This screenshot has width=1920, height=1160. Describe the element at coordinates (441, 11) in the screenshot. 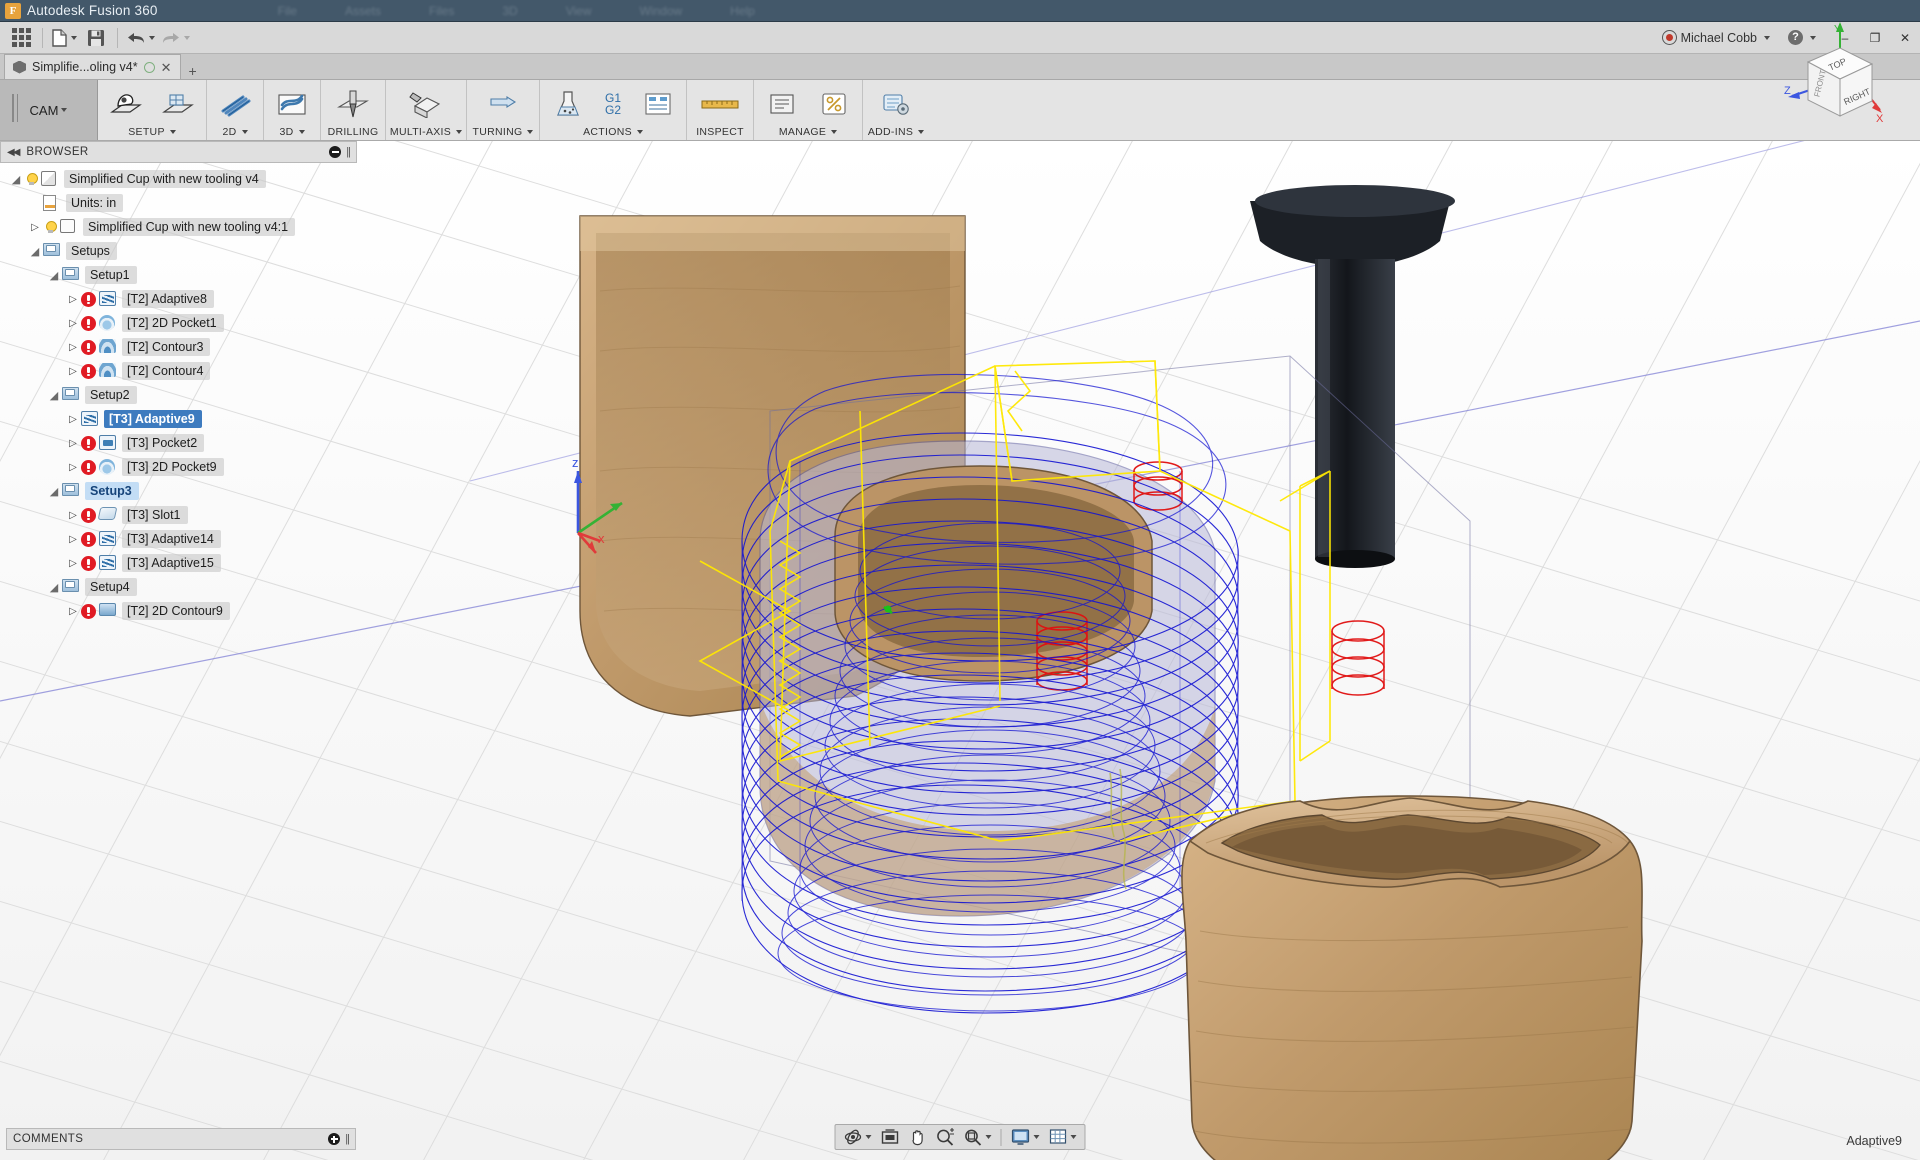

I see `menu-item-files: Files` at that location.